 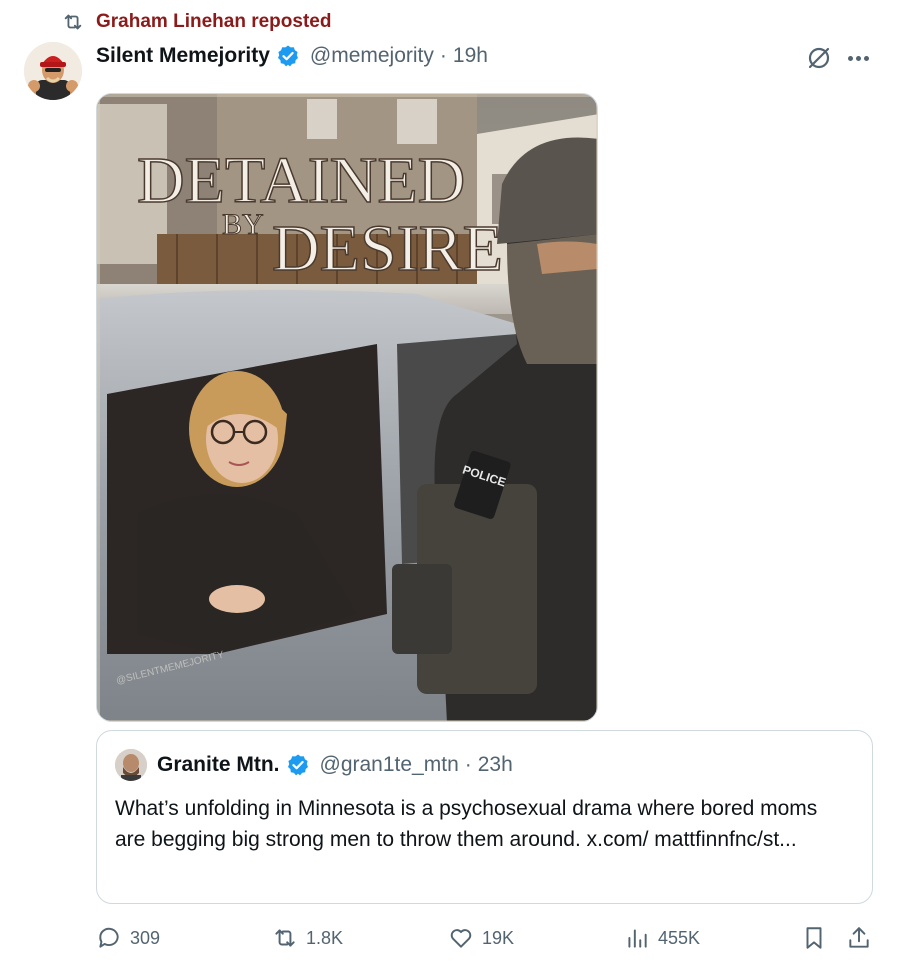 What do you see at coordinates (461, 938) in the screenshot?
I see `heart-icon` at bounding box center [461, 938].